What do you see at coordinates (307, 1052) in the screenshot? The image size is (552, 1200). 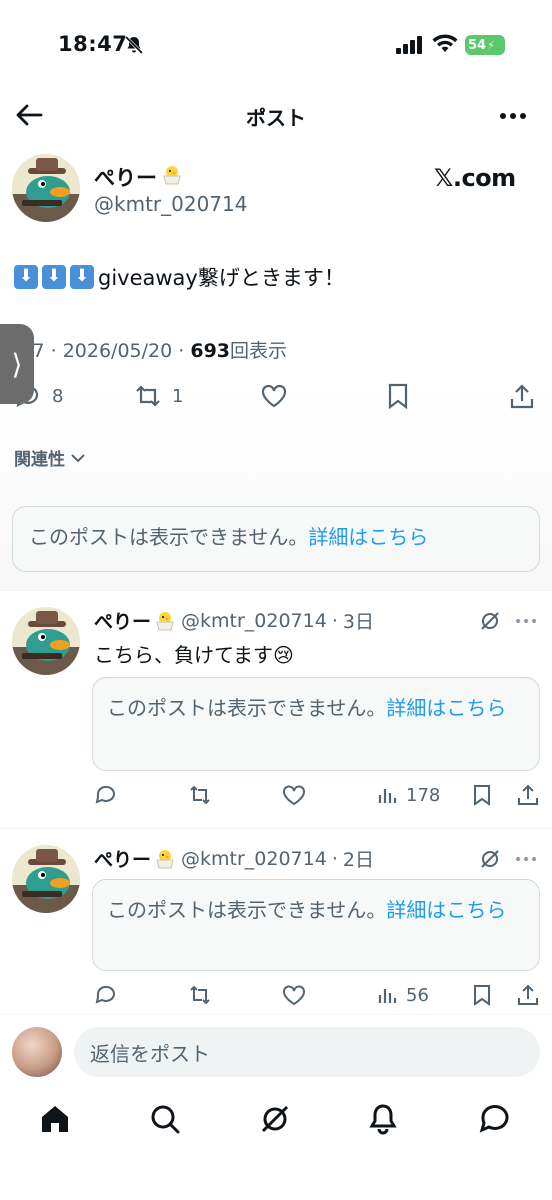 I see `reply-input: 返信をポスト` at bounding box center [307, 1052].